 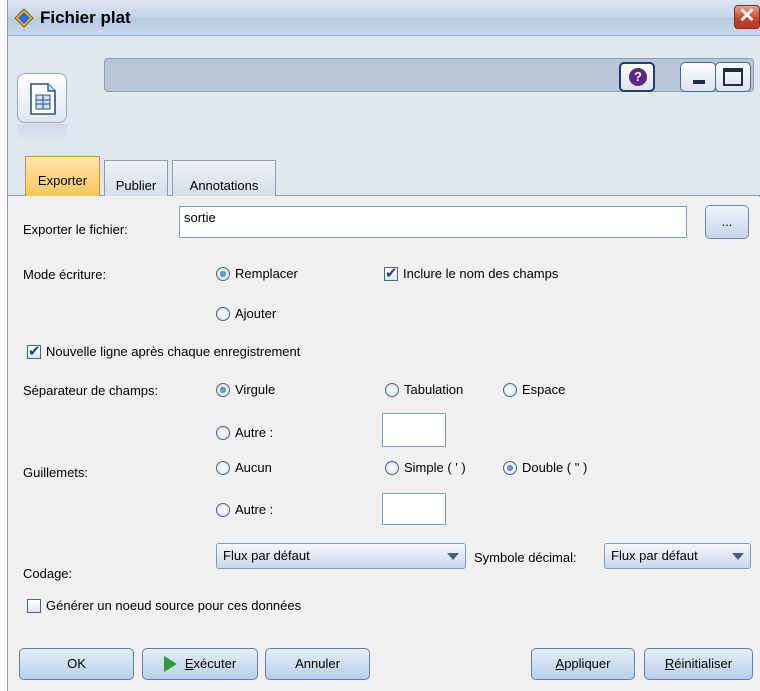 I want to click on tab-publier: Publier, so click(x=136, y=178).